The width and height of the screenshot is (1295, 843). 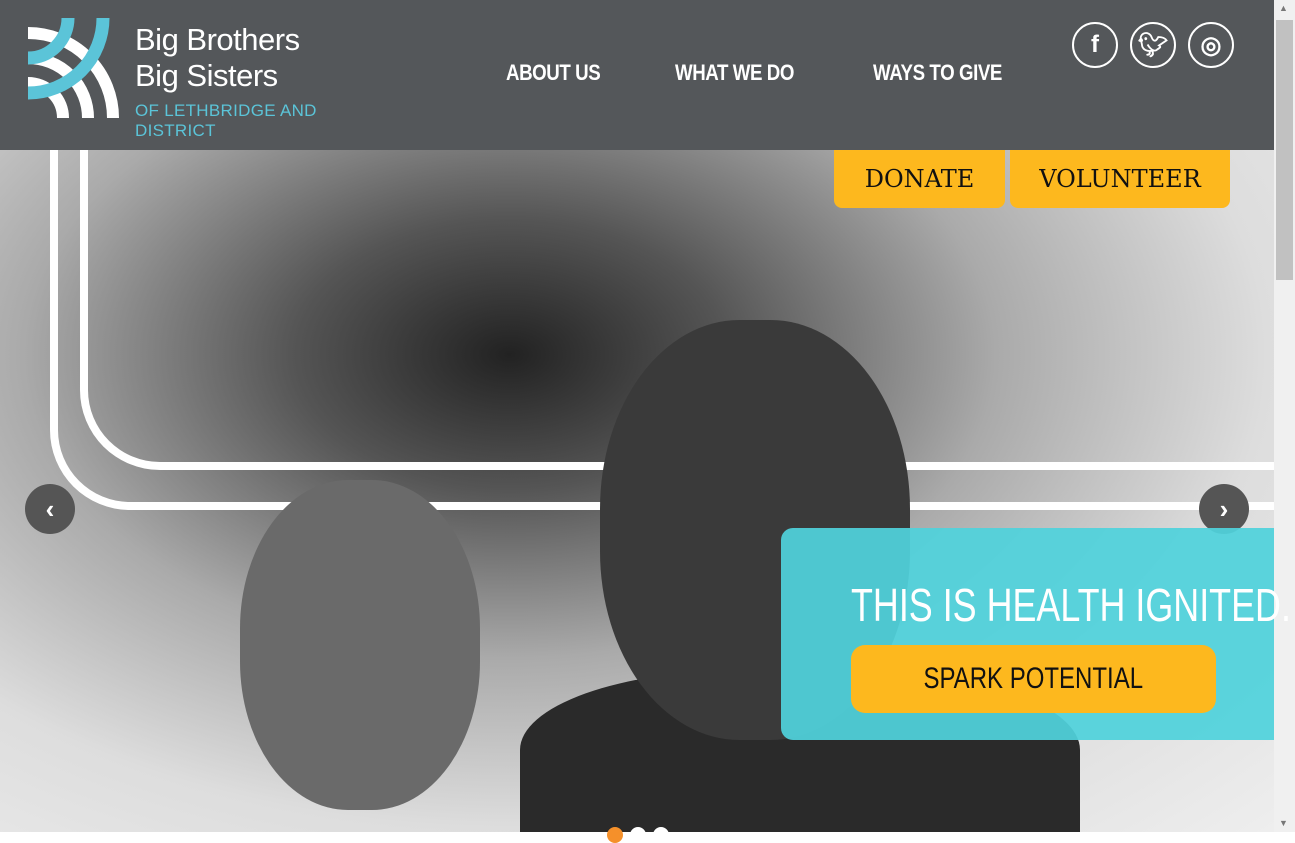 I want to click on logo-line-1: Big Brothers, so click(x=217, y=39).